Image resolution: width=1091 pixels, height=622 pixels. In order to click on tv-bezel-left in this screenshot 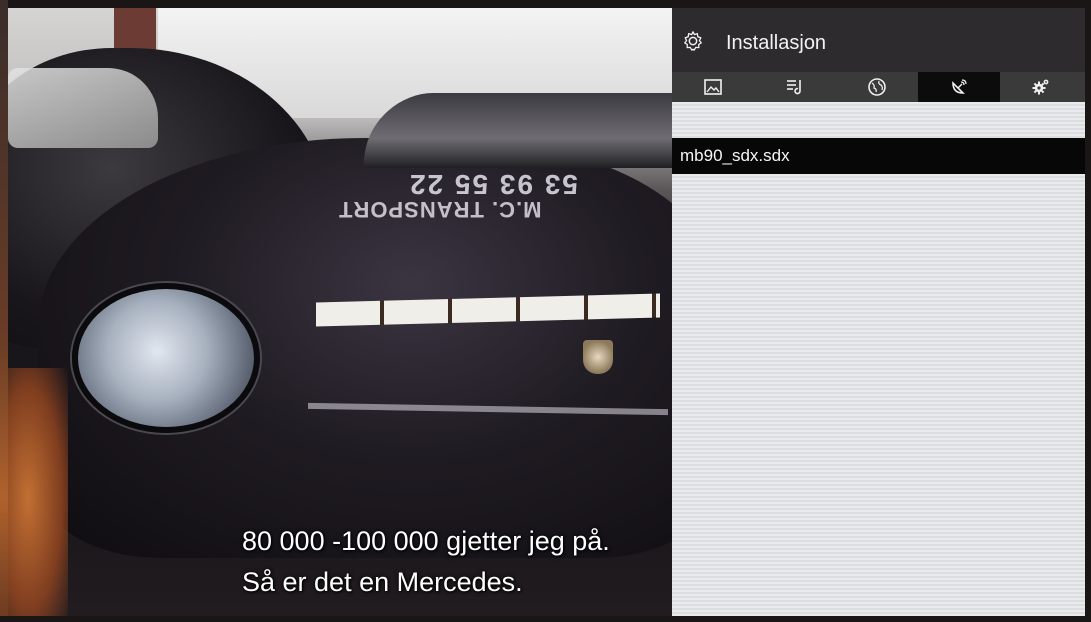, I will do `click(4, 311)`.